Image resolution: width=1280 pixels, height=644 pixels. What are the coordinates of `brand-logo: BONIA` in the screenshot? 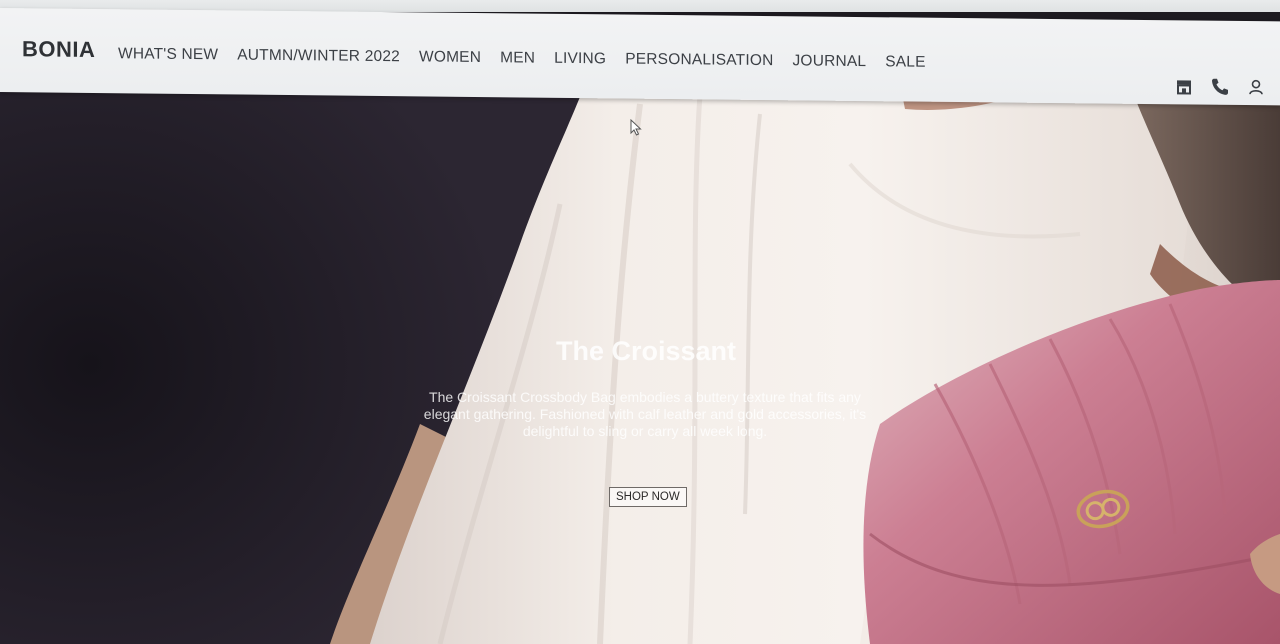 It's located at (58, 49).